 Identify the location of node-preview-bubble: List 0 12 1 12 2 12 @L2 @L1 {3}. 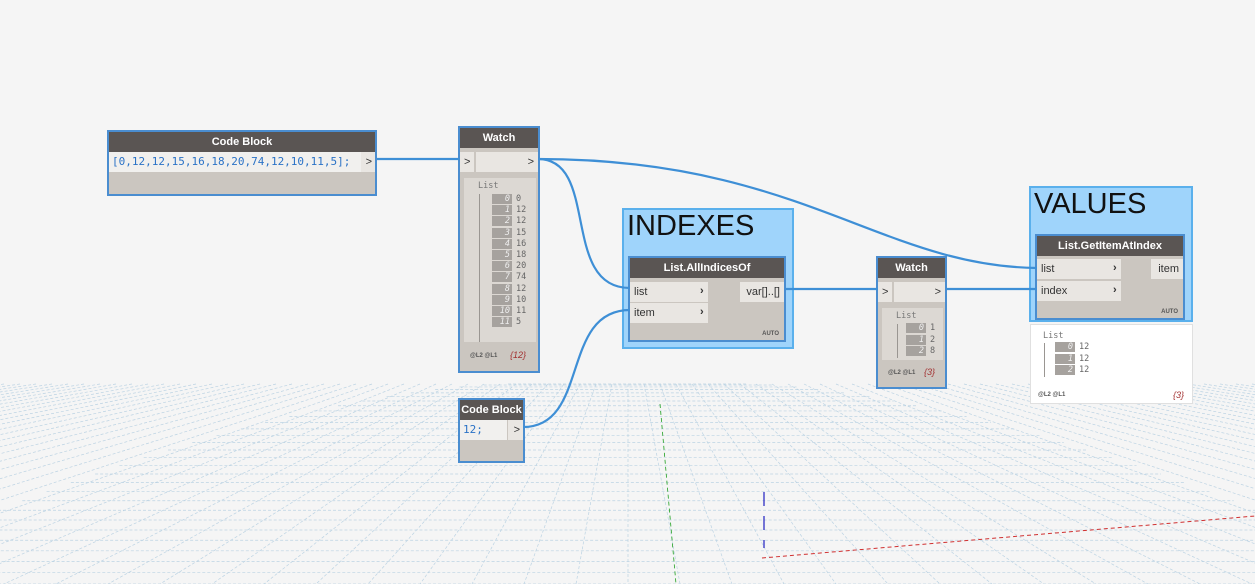
(1111, 364).